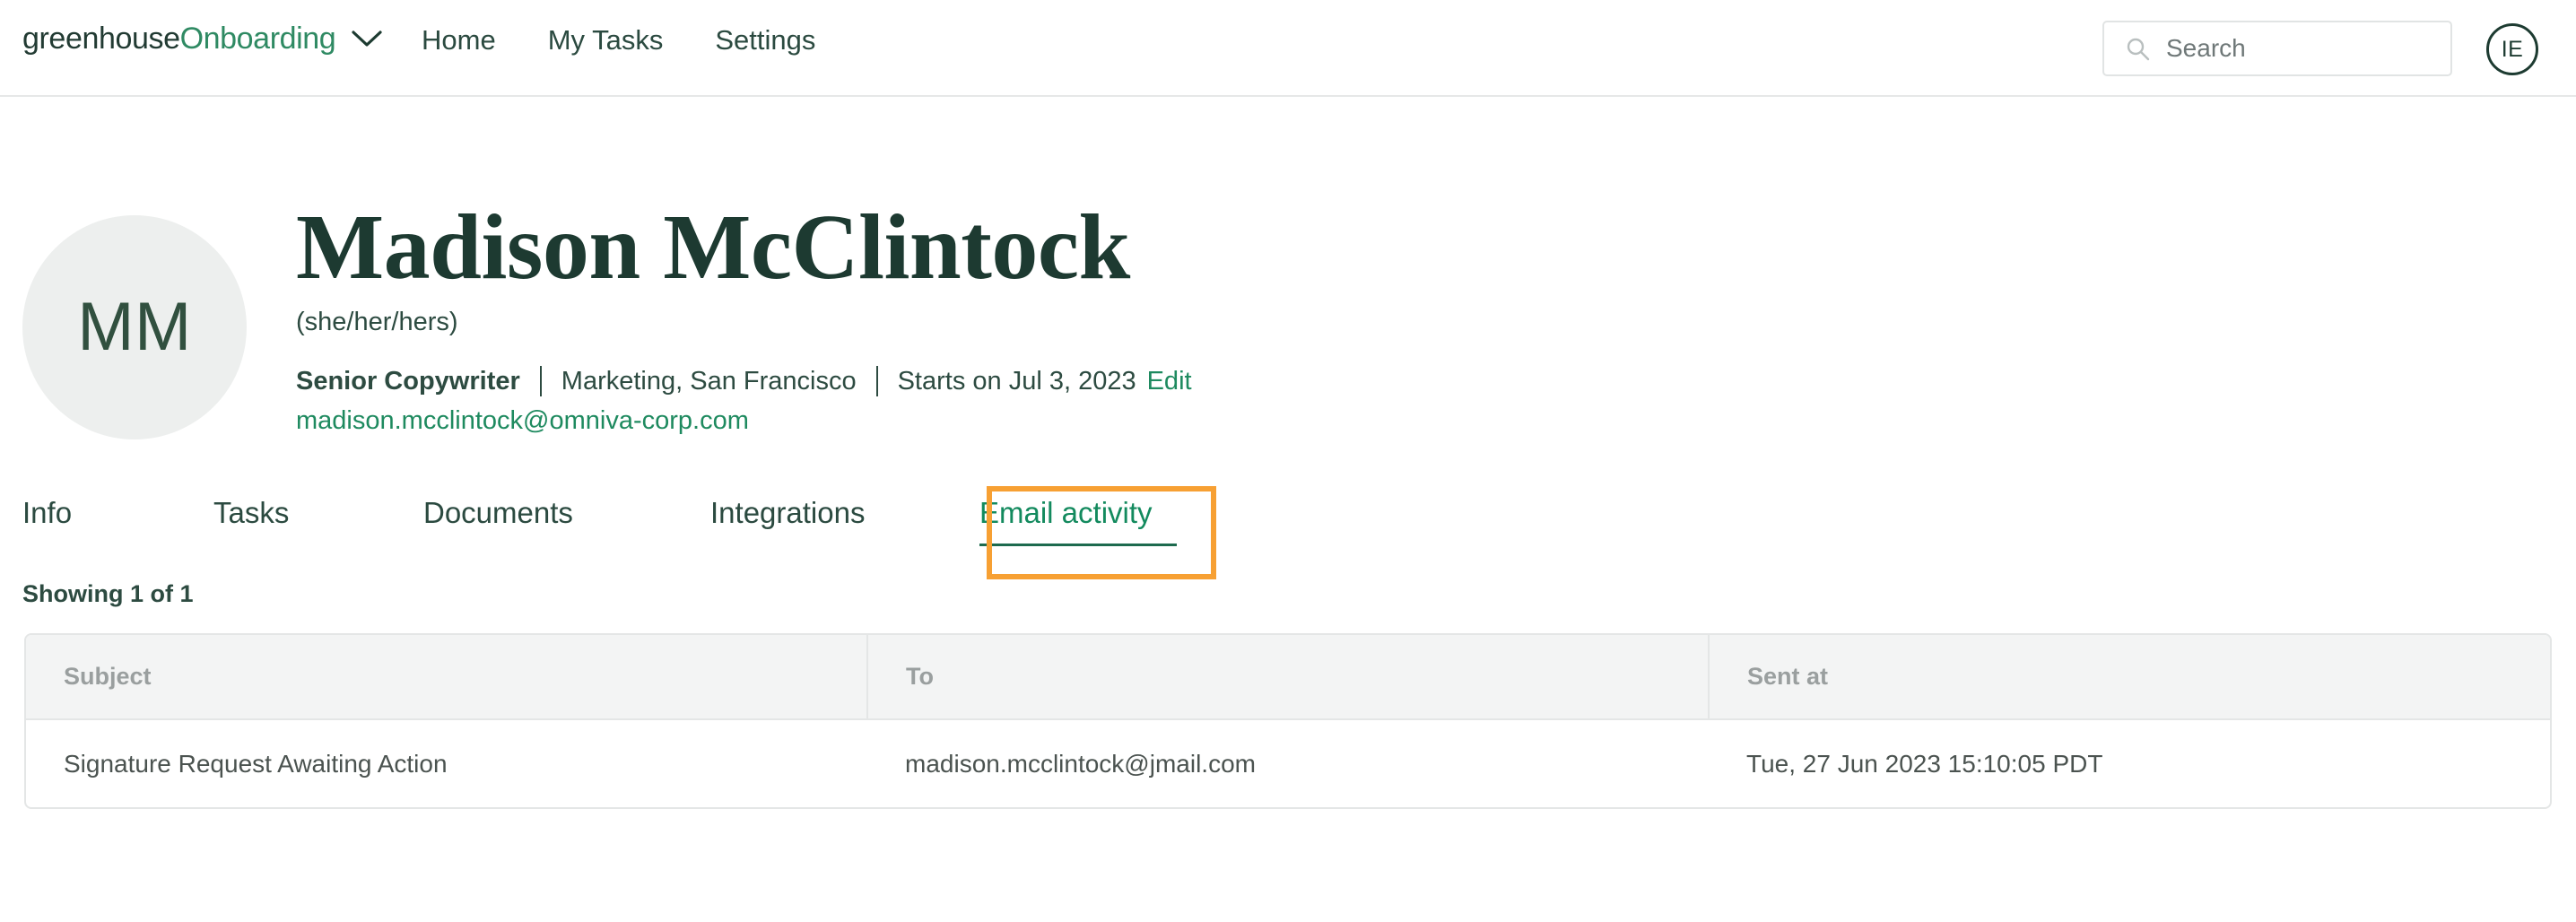 This screenshot has width=2576, height=922. I want to click on search-placeholder: Search, so click(2206, 48).